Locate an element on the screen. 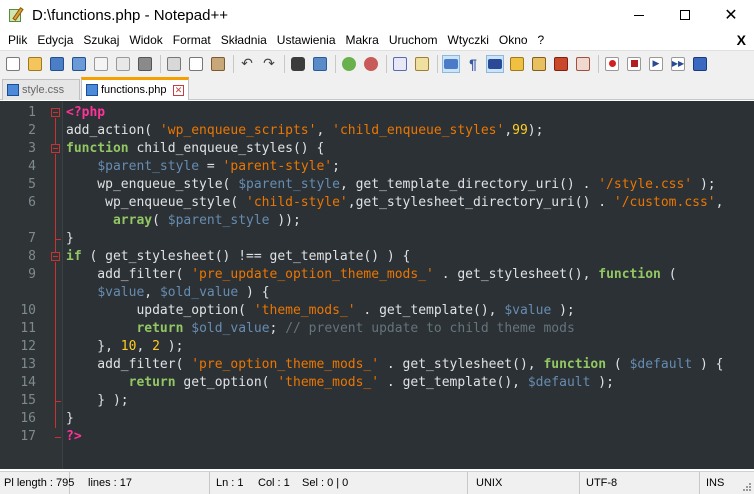 This screenshot has height=494, width=754. code-line: } is located at coordinates (70, 419).